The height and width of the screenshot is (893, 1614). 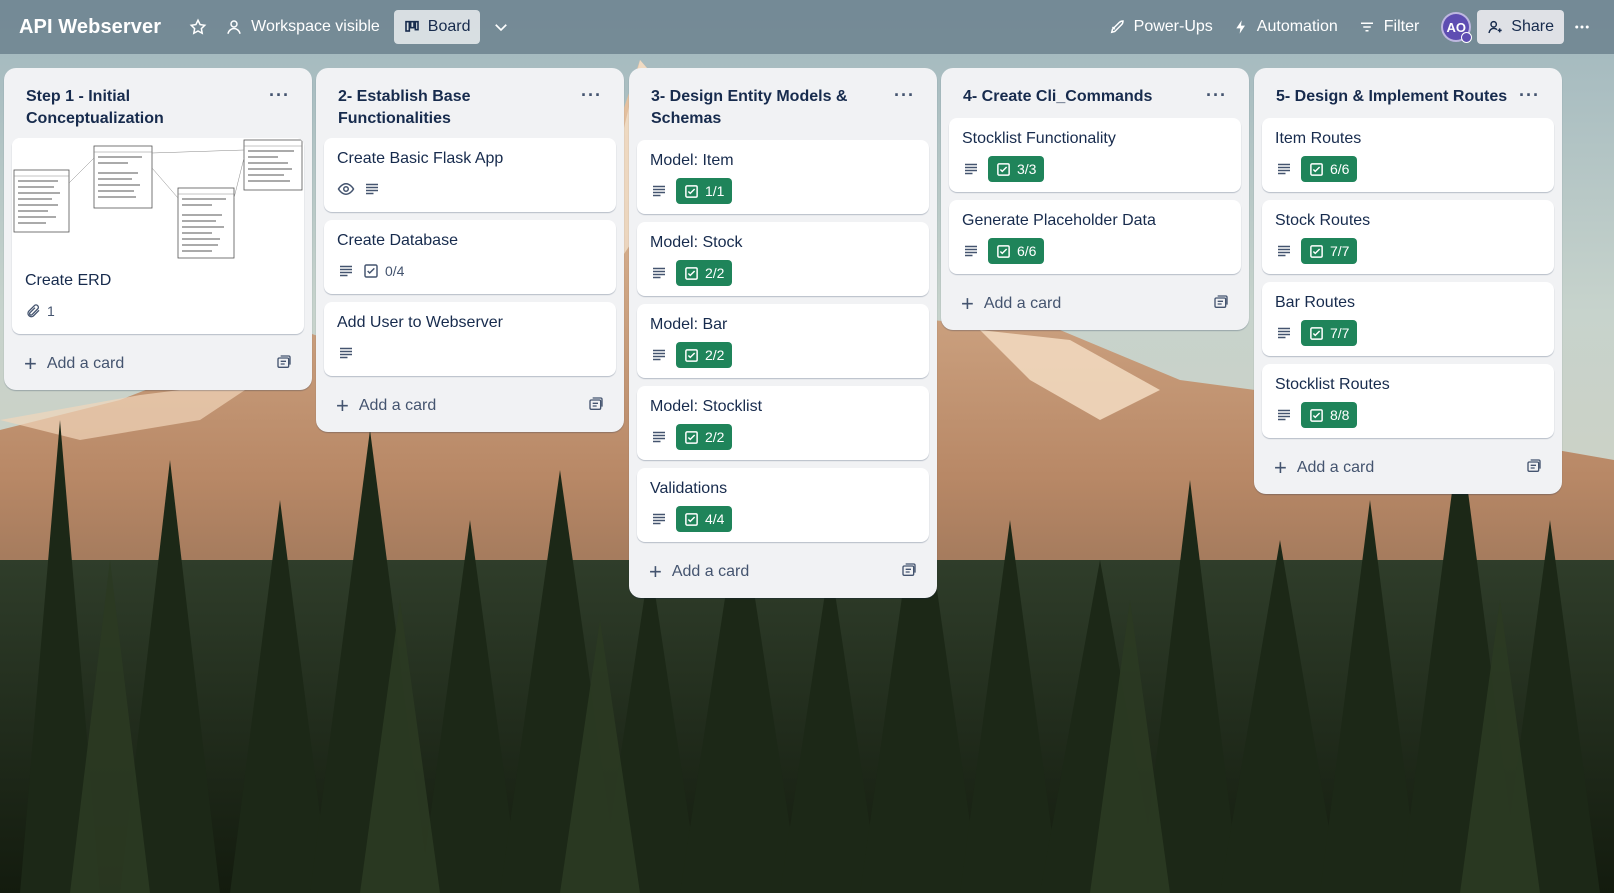 I want to click on card: Bar Routes 7/7, so click(x=1408, y=319).